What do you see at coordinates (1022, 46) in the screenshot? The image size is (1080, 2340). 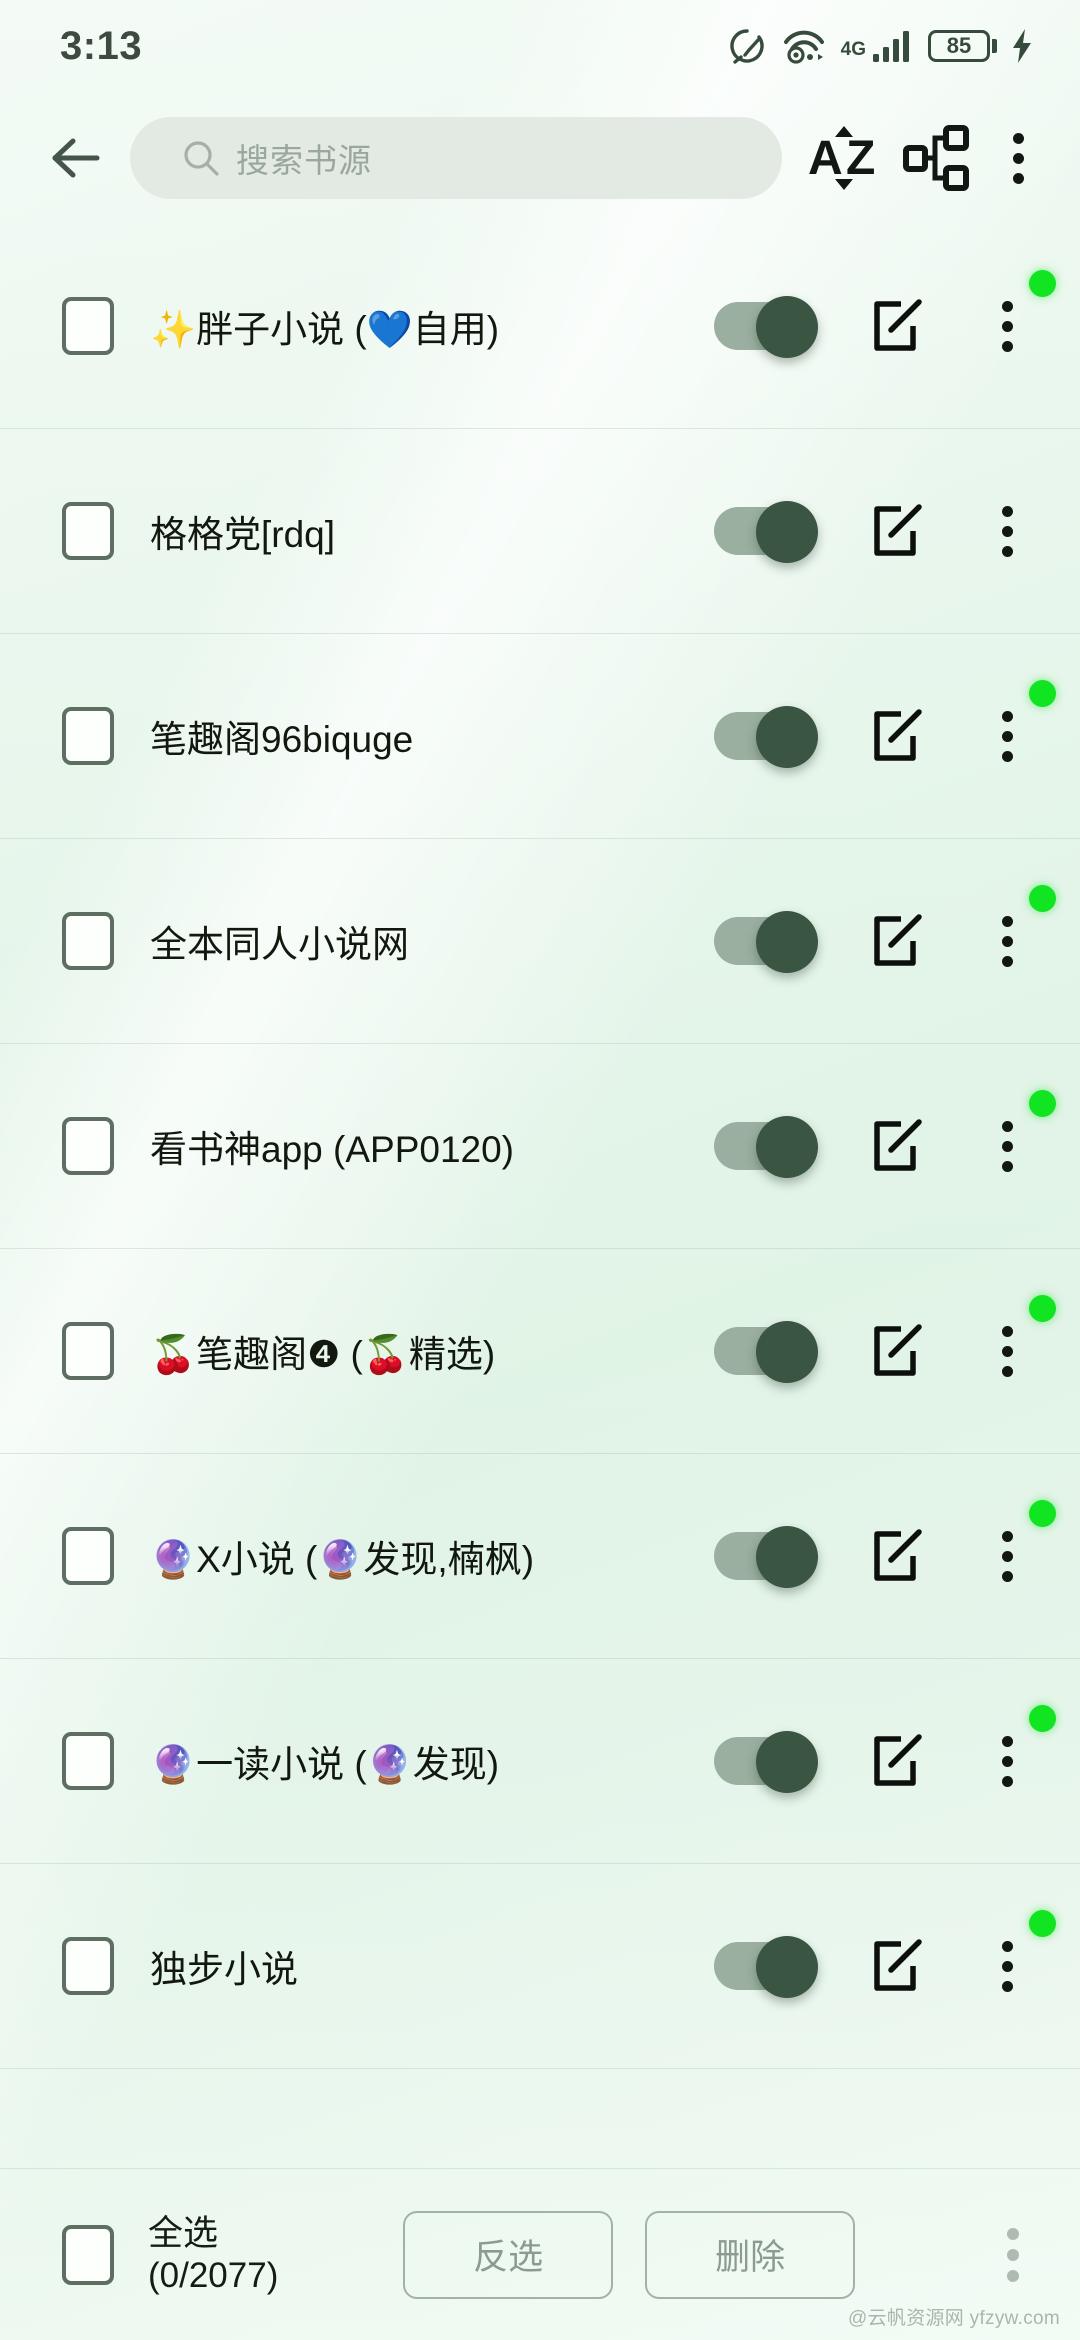 I see `charging-bolt-icon` at bounding box center [1022, 46].